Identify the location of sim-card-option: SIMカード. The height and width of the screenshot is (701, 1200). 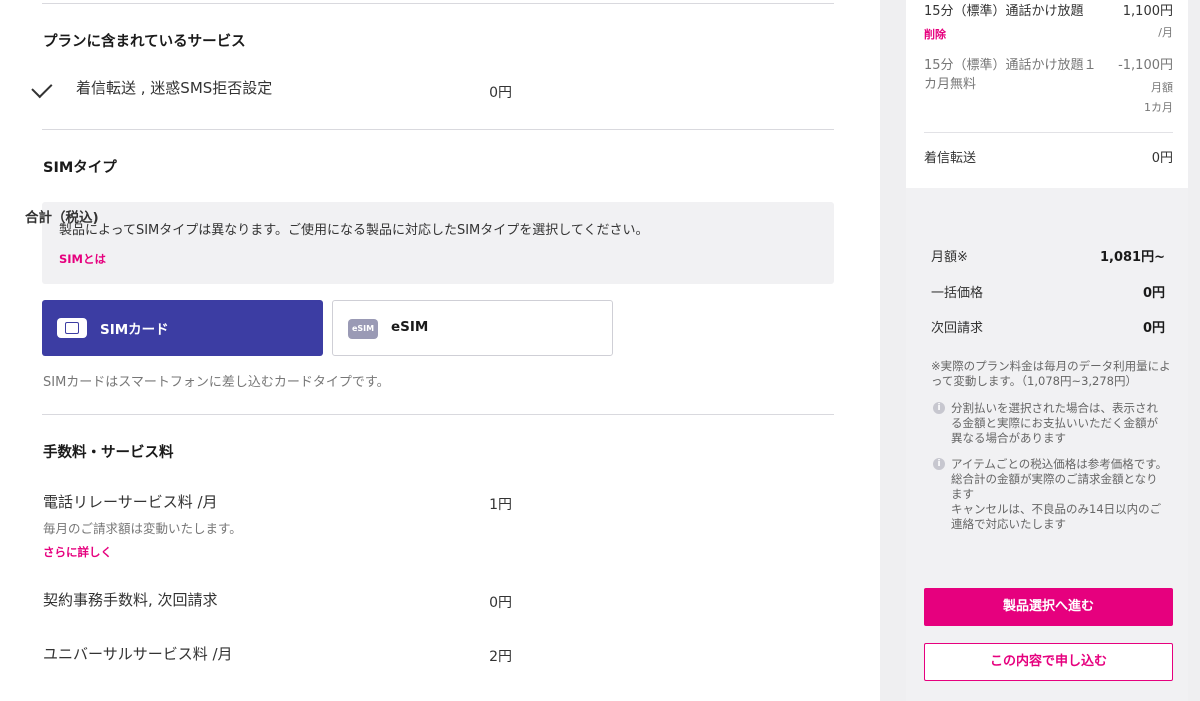
(182, 328).